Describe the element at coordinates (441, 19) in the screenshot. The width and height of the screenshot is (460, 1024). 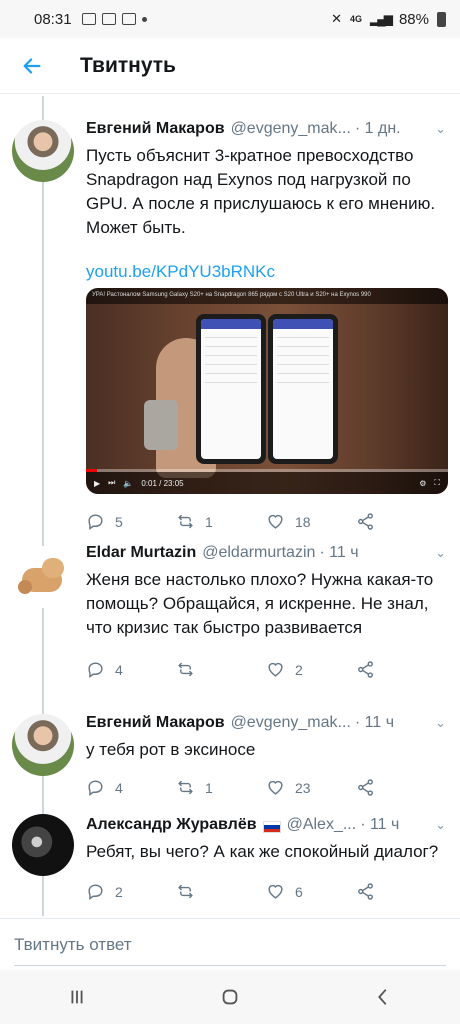
I see `battery-icon` at that location.